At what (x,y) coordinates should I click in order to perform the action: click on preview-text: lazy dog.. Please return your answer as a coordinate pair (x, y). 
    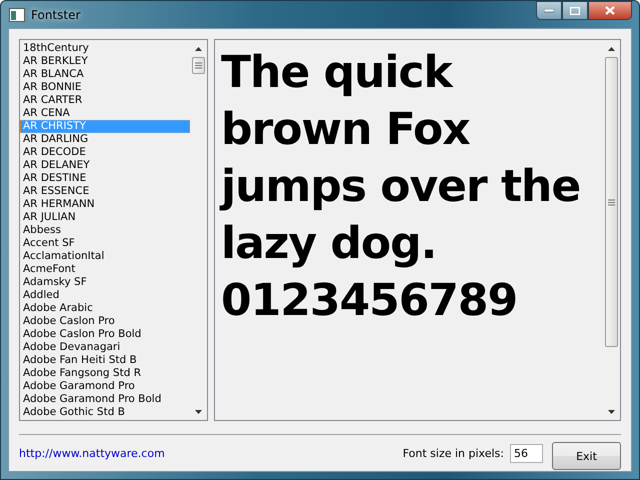
    Looking at the image, I should click on (329, 244).